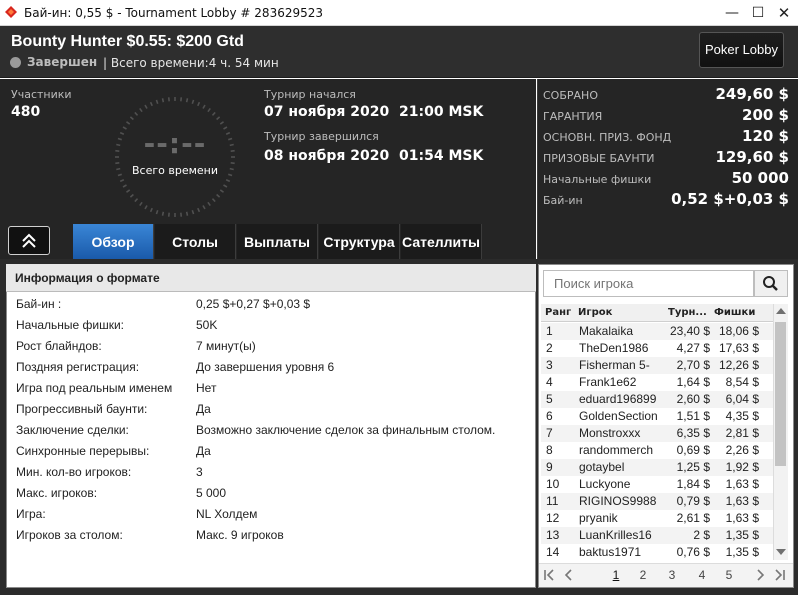 This screenshot has width=798, height=595. What do you see at coordinates (569, 575) in the screenshot?
I see `prev-page-icon` at bounding box center [569, 575].